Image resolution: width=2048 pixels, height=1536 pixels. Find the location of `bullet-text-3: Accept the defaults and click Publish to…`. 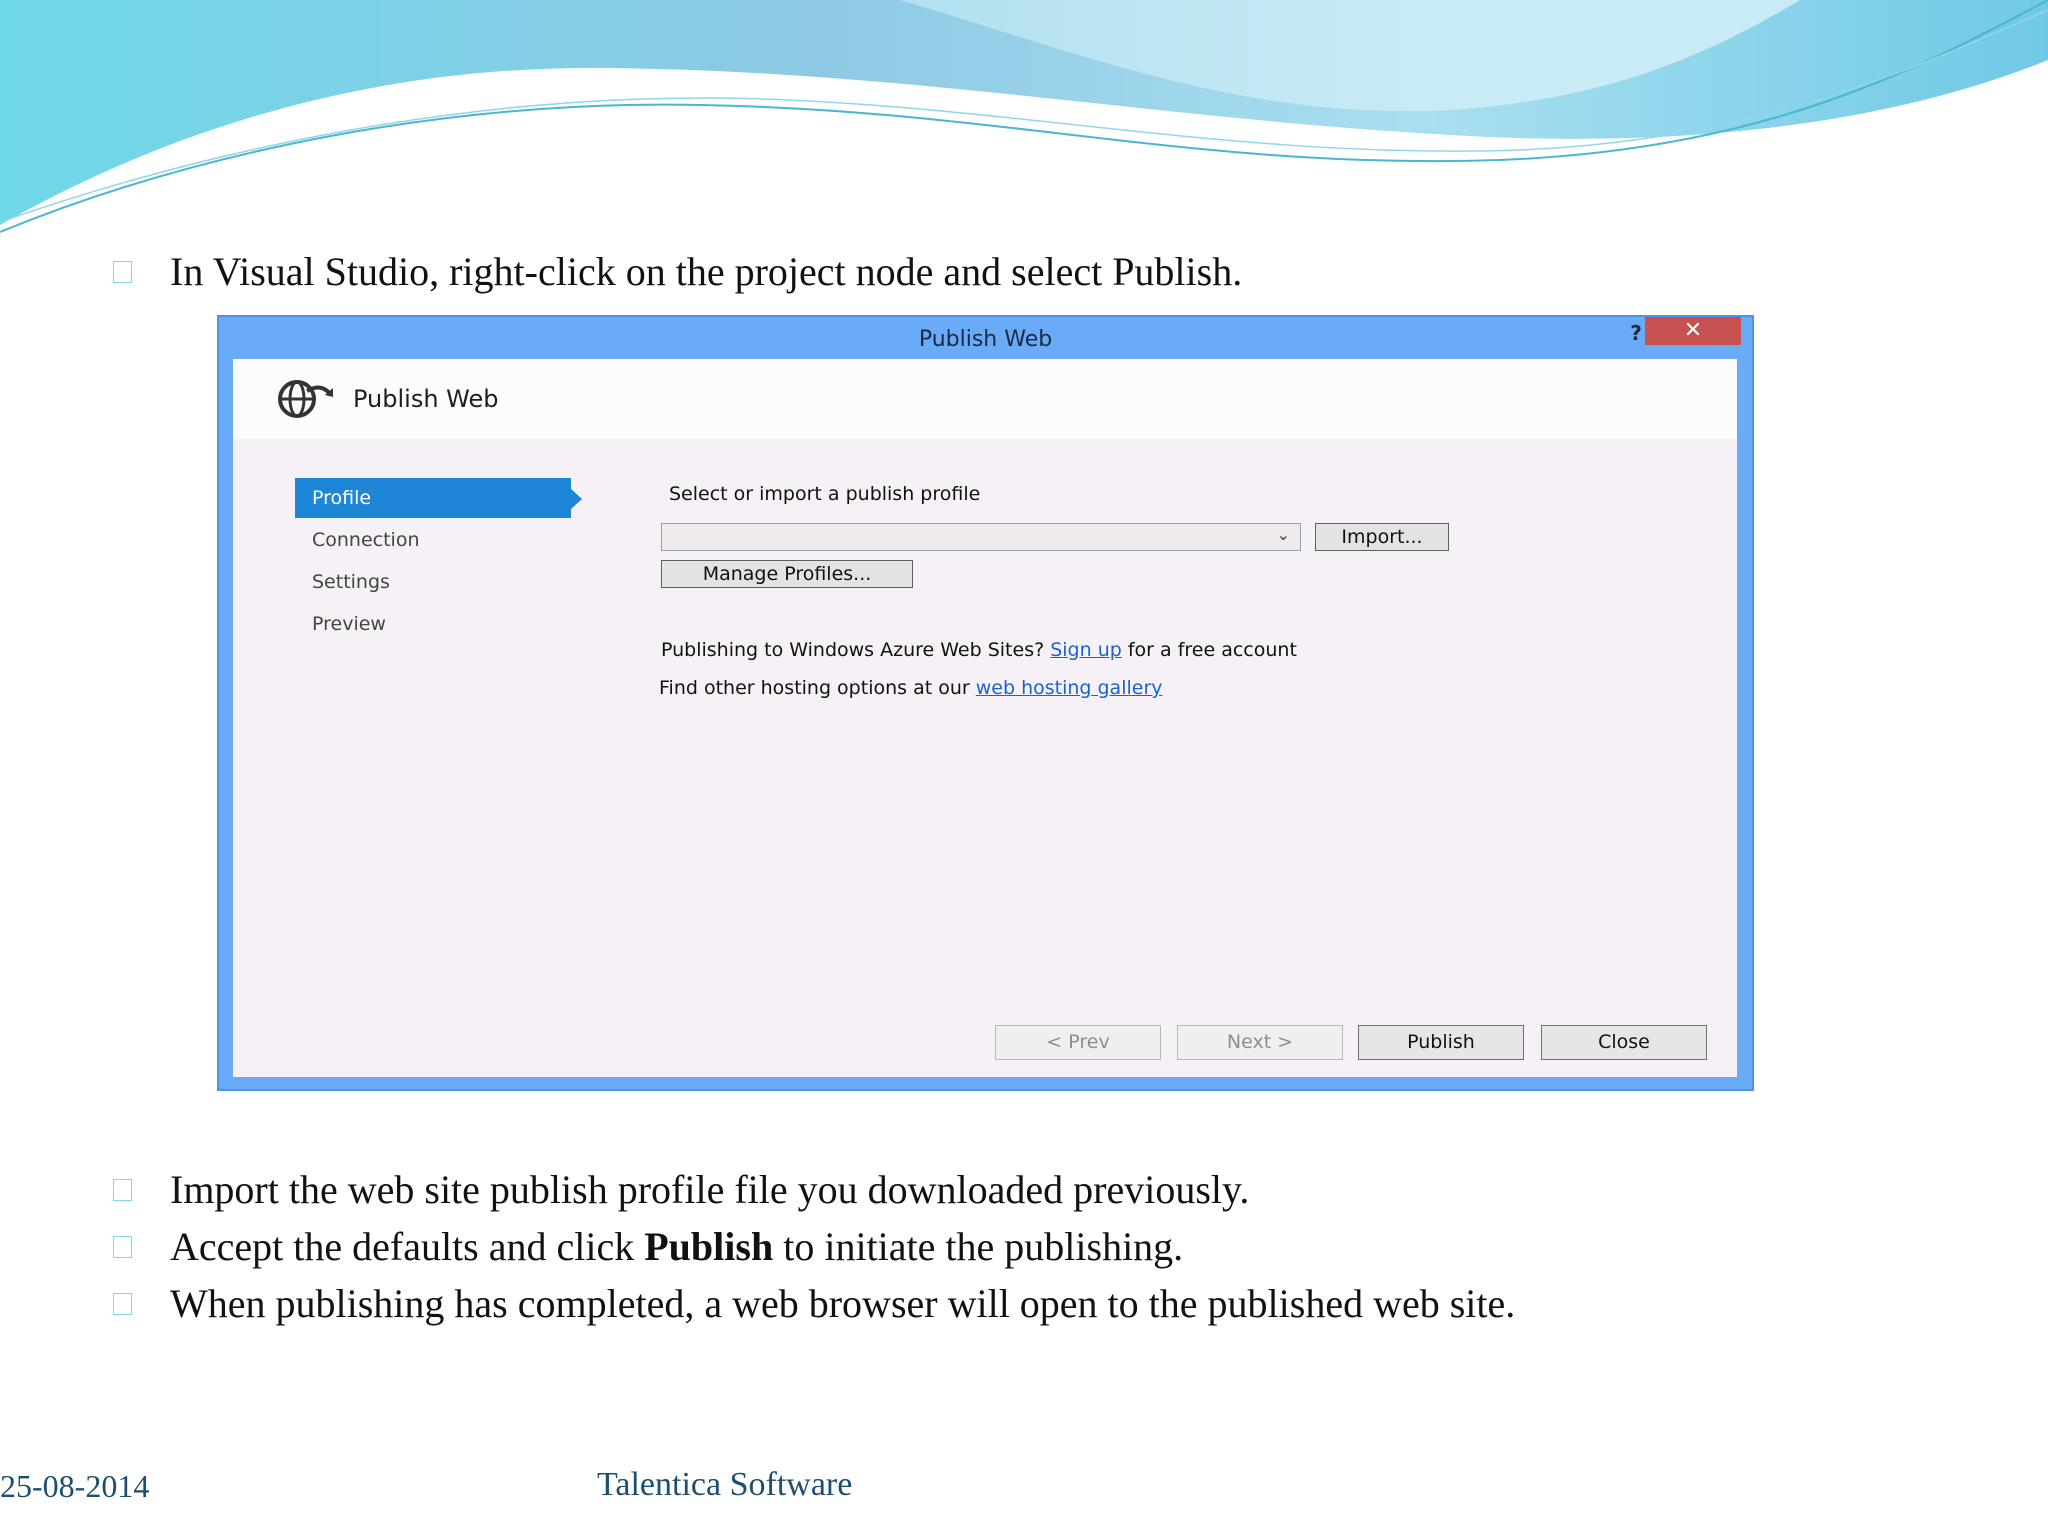

bullet-text-3: Accept the defaults and click Publish to… is located at coordinates (676, 1247).